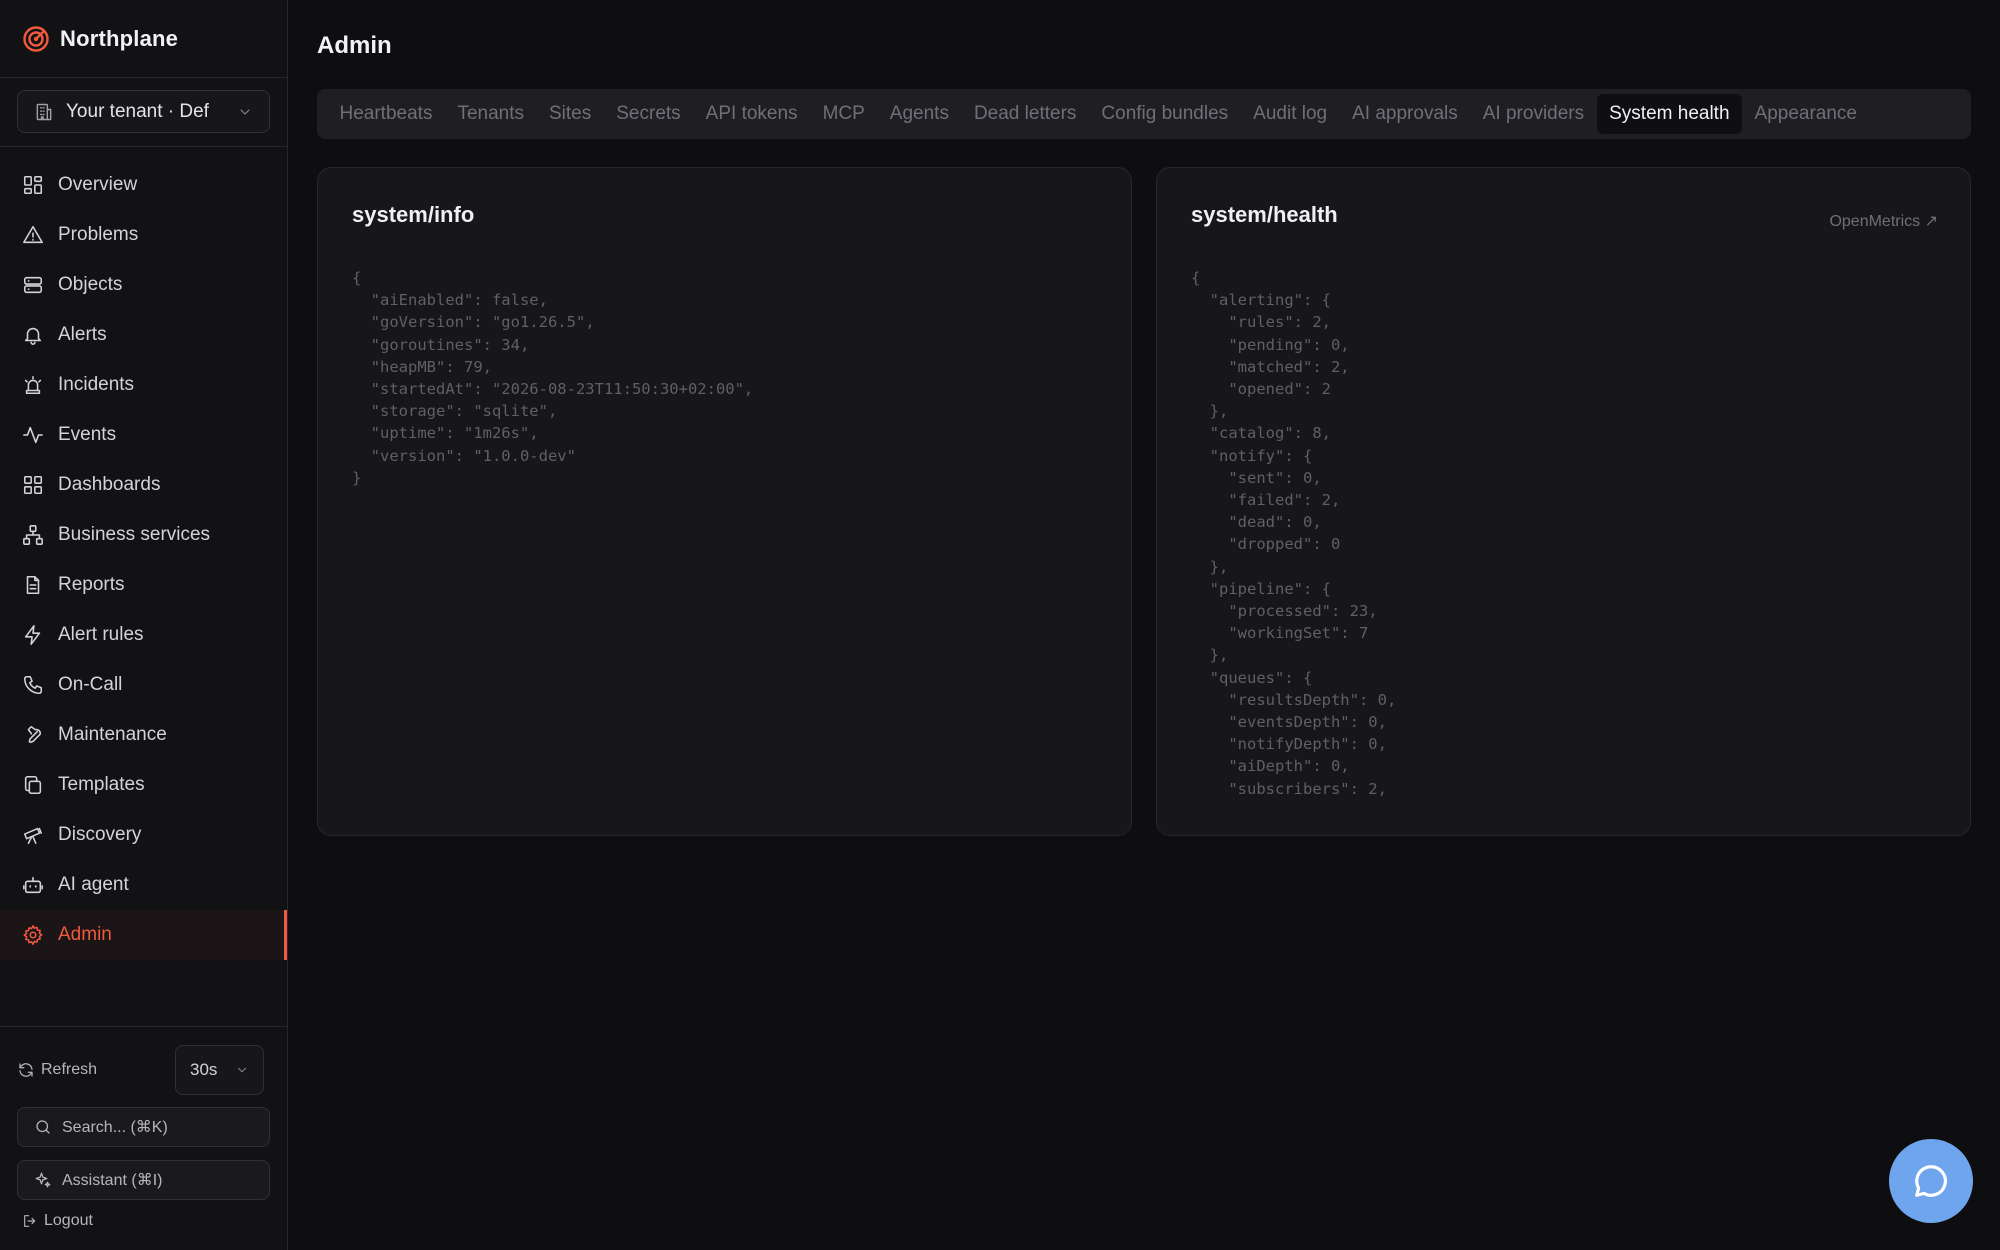 The height and width of the screenshot is (1250, 2000). I want to click on refresh-button: Refresh, so click(57, 1070).